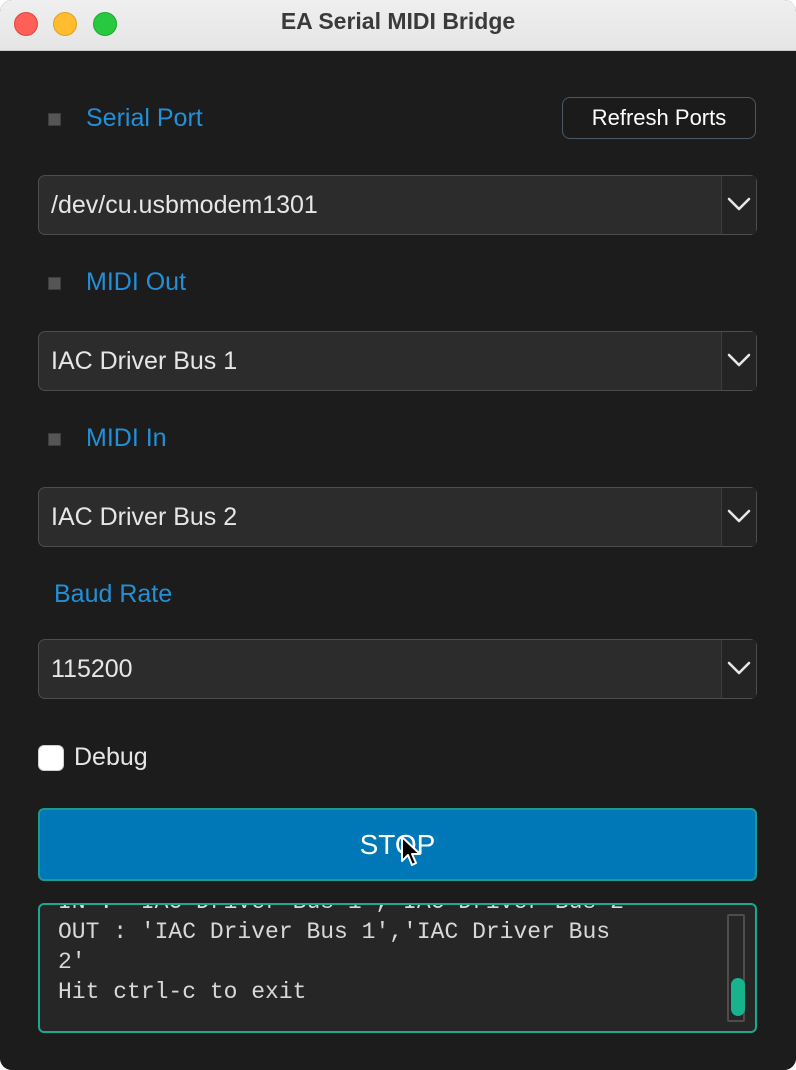  Describe the element at coordinates (92, 669) in the screenshot. I see `baud-rate-select-value: 115200` at that location.